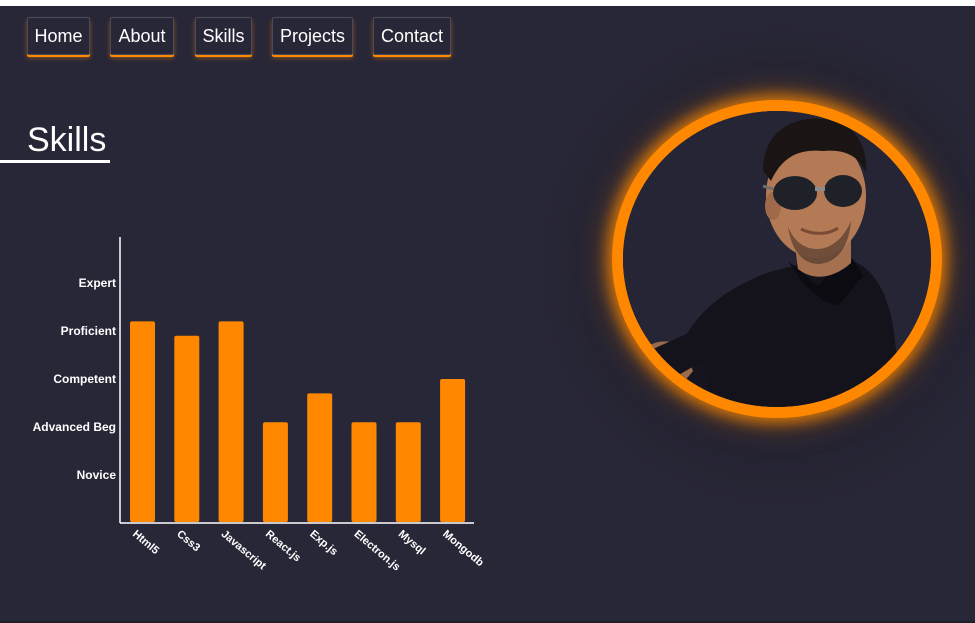 This screenshot has height=623, width=975. I want to click on nav-about-button: About, so click(142, 36).